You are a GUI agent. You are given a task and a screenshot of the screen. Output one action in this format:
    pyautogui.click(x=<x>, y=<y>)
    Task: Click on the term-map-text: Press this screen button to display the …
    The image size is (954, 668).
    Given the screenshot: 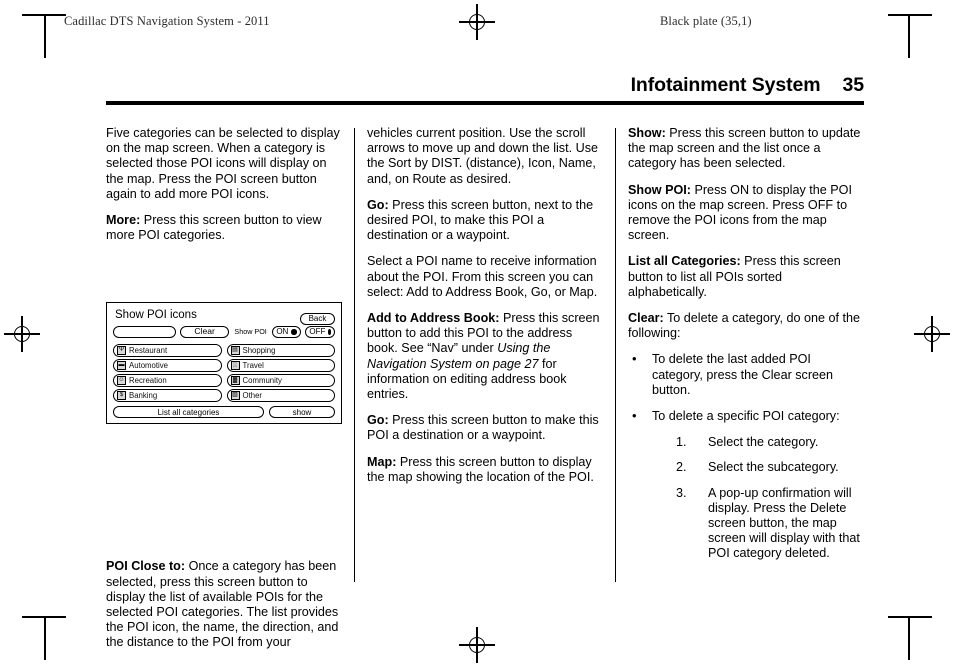 What is the action you would take?
    pyautogui.click(x=480, y=469)
    